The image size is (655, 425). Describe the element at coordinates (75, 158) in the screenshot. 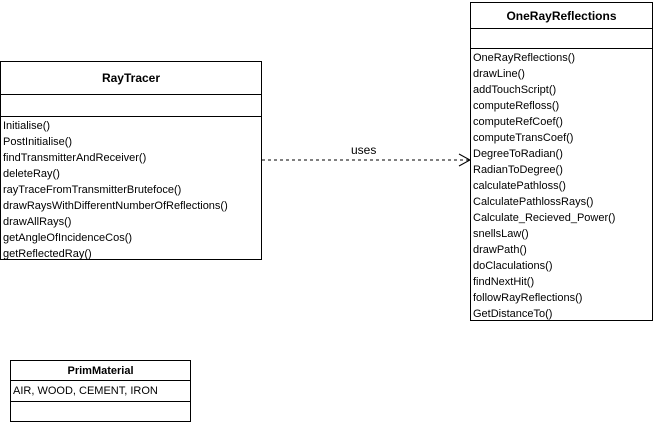

I see `method-item: findTransmitterAndReceiver()` at that location.